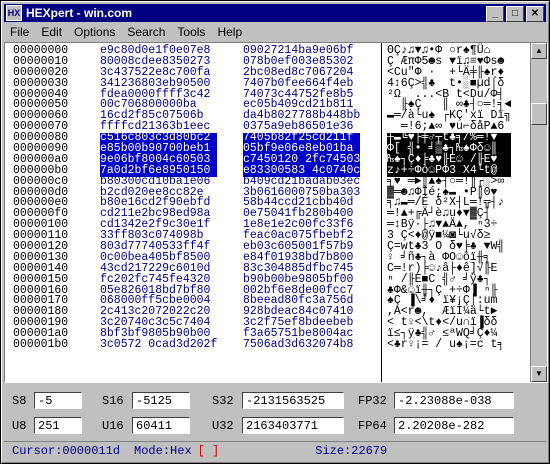 Image resolution: width=550 pixels, height=464 pixels. I want to click on s16-label: S16, so click(113, 401).